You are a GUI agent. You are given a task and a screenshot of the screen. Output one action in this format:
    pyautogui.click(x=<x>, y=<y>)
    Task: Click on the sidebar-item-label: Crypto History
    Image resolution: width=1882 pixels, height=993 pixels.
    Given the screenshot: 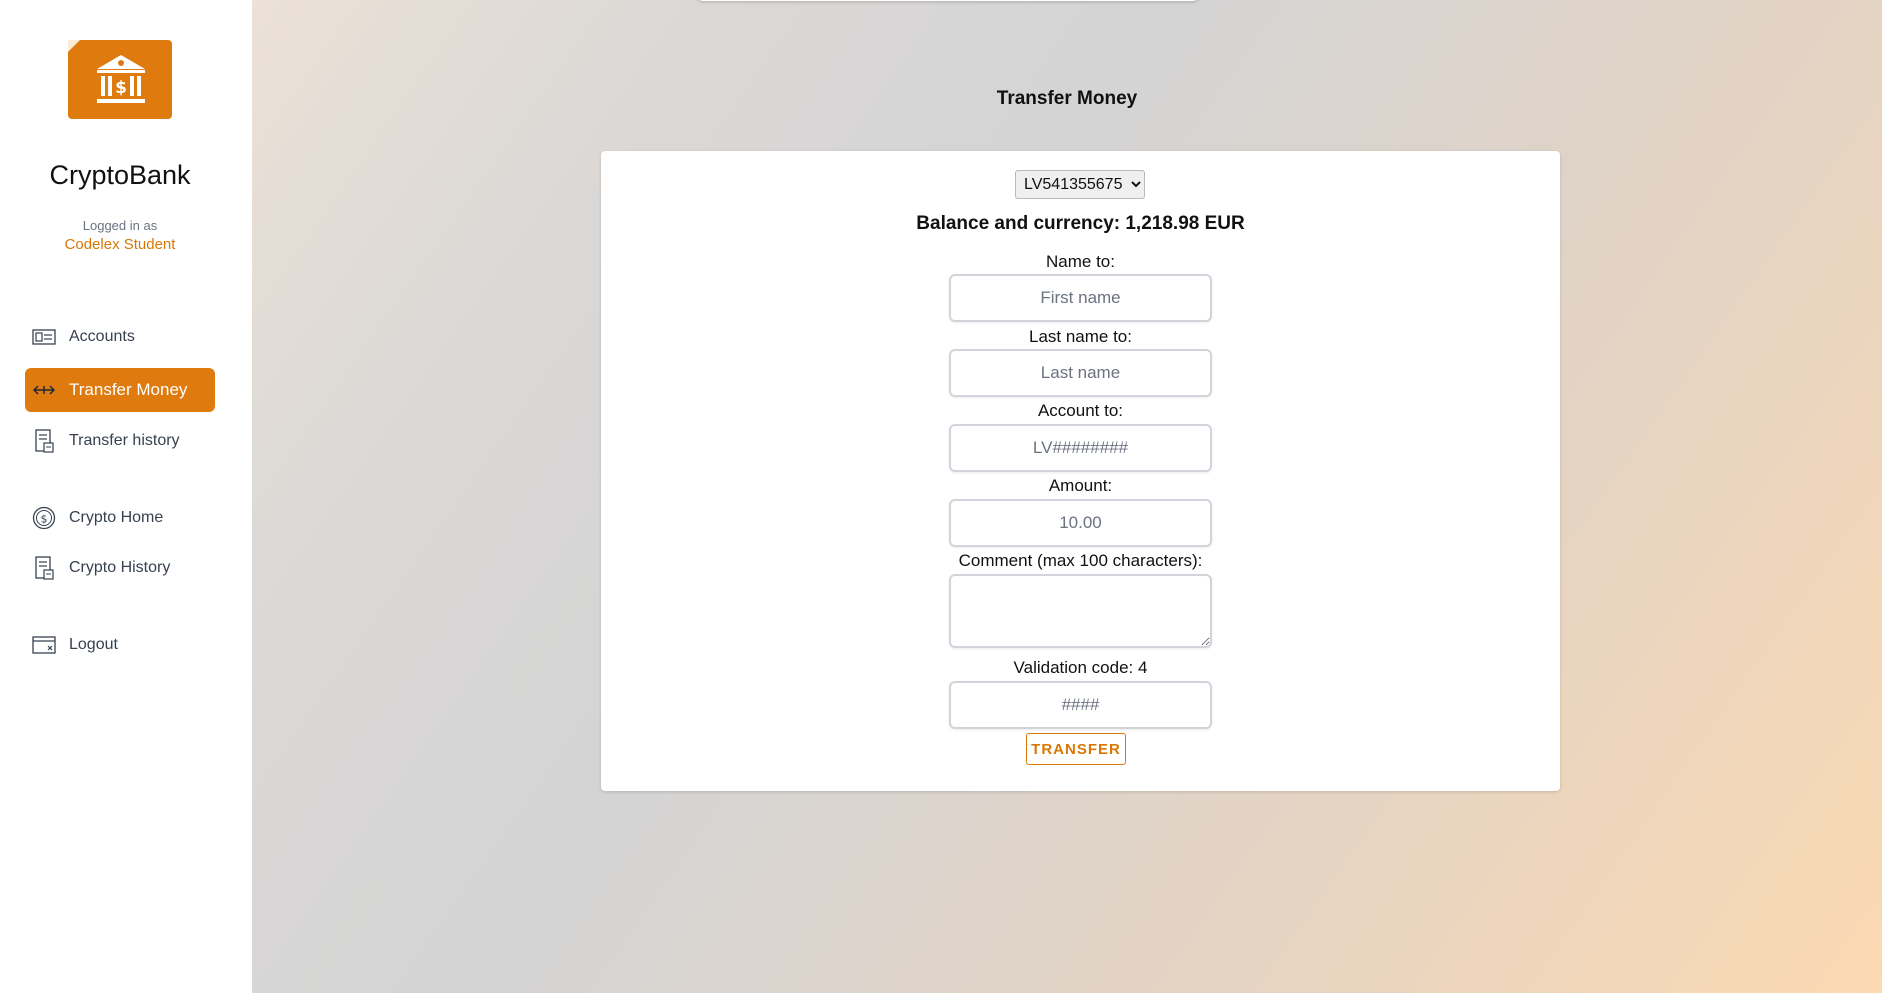 What is the action you would take?
    pyautogui.click(x=120, y=567)
    